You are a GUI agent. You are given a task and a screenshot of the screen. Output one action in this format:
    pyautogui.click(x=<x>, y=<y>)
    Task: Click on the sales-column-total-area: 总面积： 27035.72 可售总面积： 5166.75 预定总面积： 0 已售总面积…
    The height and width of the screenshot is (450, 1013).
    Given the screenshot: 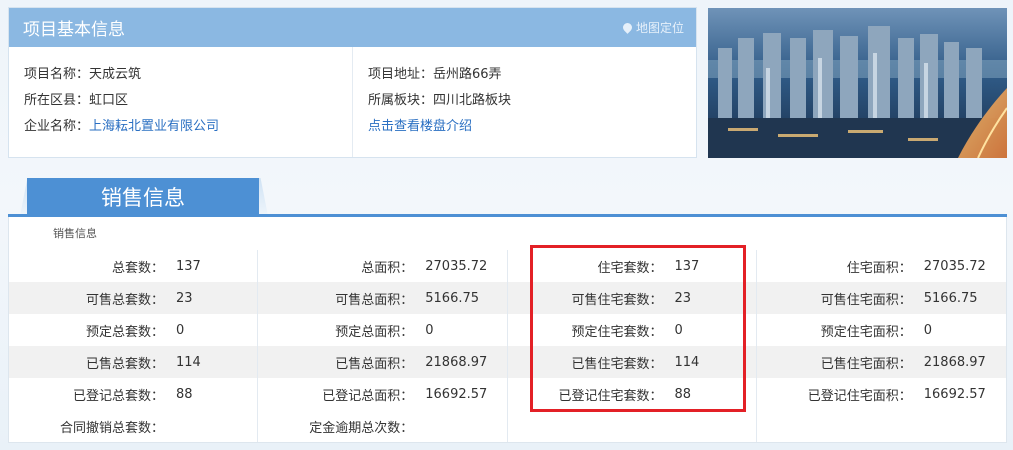 What is the action you would take?
    pyautogui.click(x=383, y=346)
    